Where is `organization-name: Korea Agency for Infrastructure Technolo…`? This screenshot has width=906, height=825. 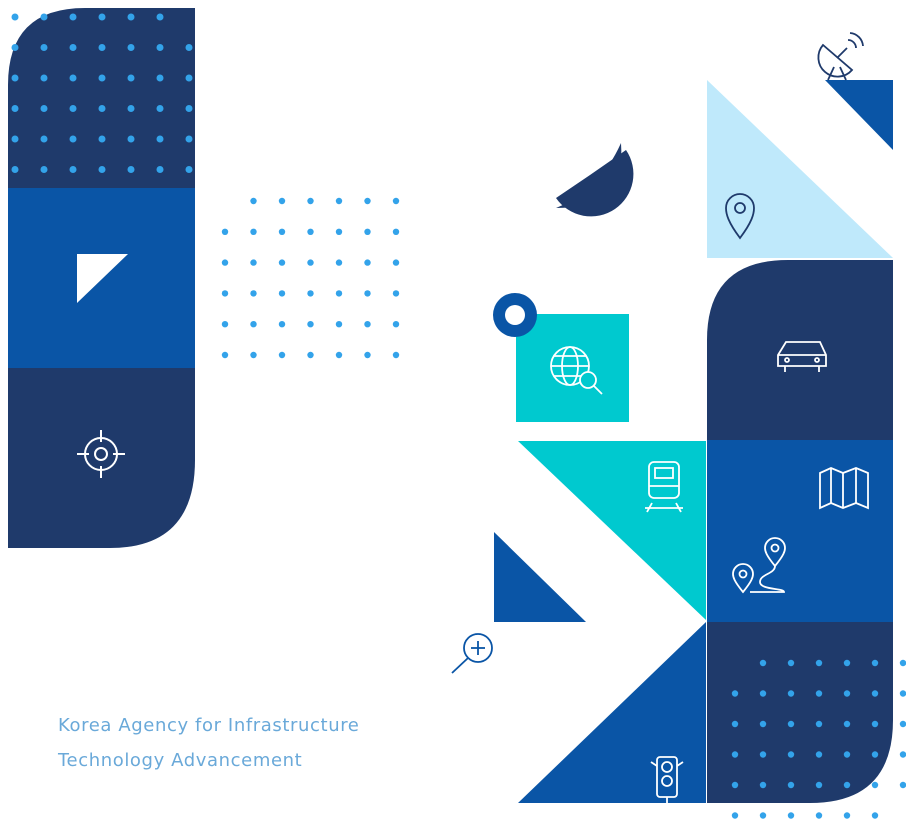
organization-name: Korea Agency for Infrastructure Technolo… is located at coordinates (209, 743).